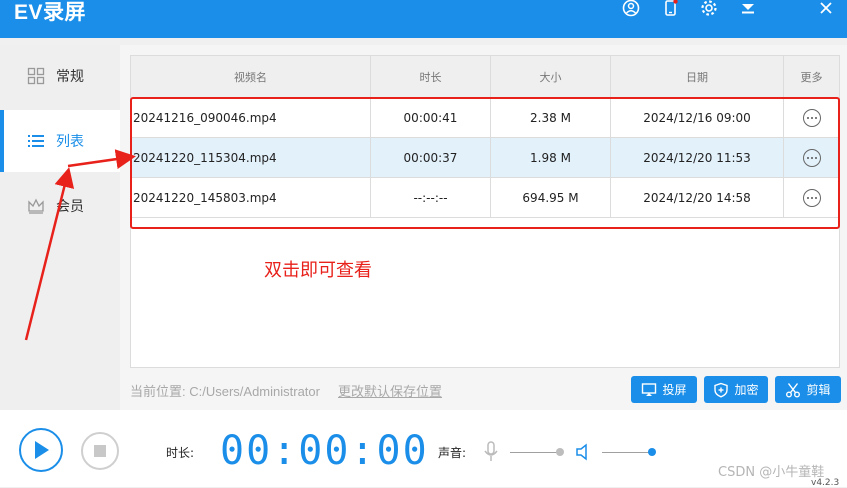  Describe the element at coordinates (36, 76) in the screenshot. I see `grid-icon` at that location.